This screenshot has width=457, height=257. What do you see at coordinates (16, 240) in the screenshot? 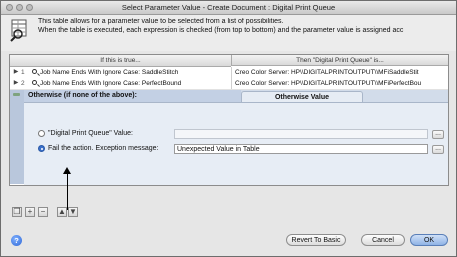
I see `help-icon: ?` at bounding box center [16, 240].